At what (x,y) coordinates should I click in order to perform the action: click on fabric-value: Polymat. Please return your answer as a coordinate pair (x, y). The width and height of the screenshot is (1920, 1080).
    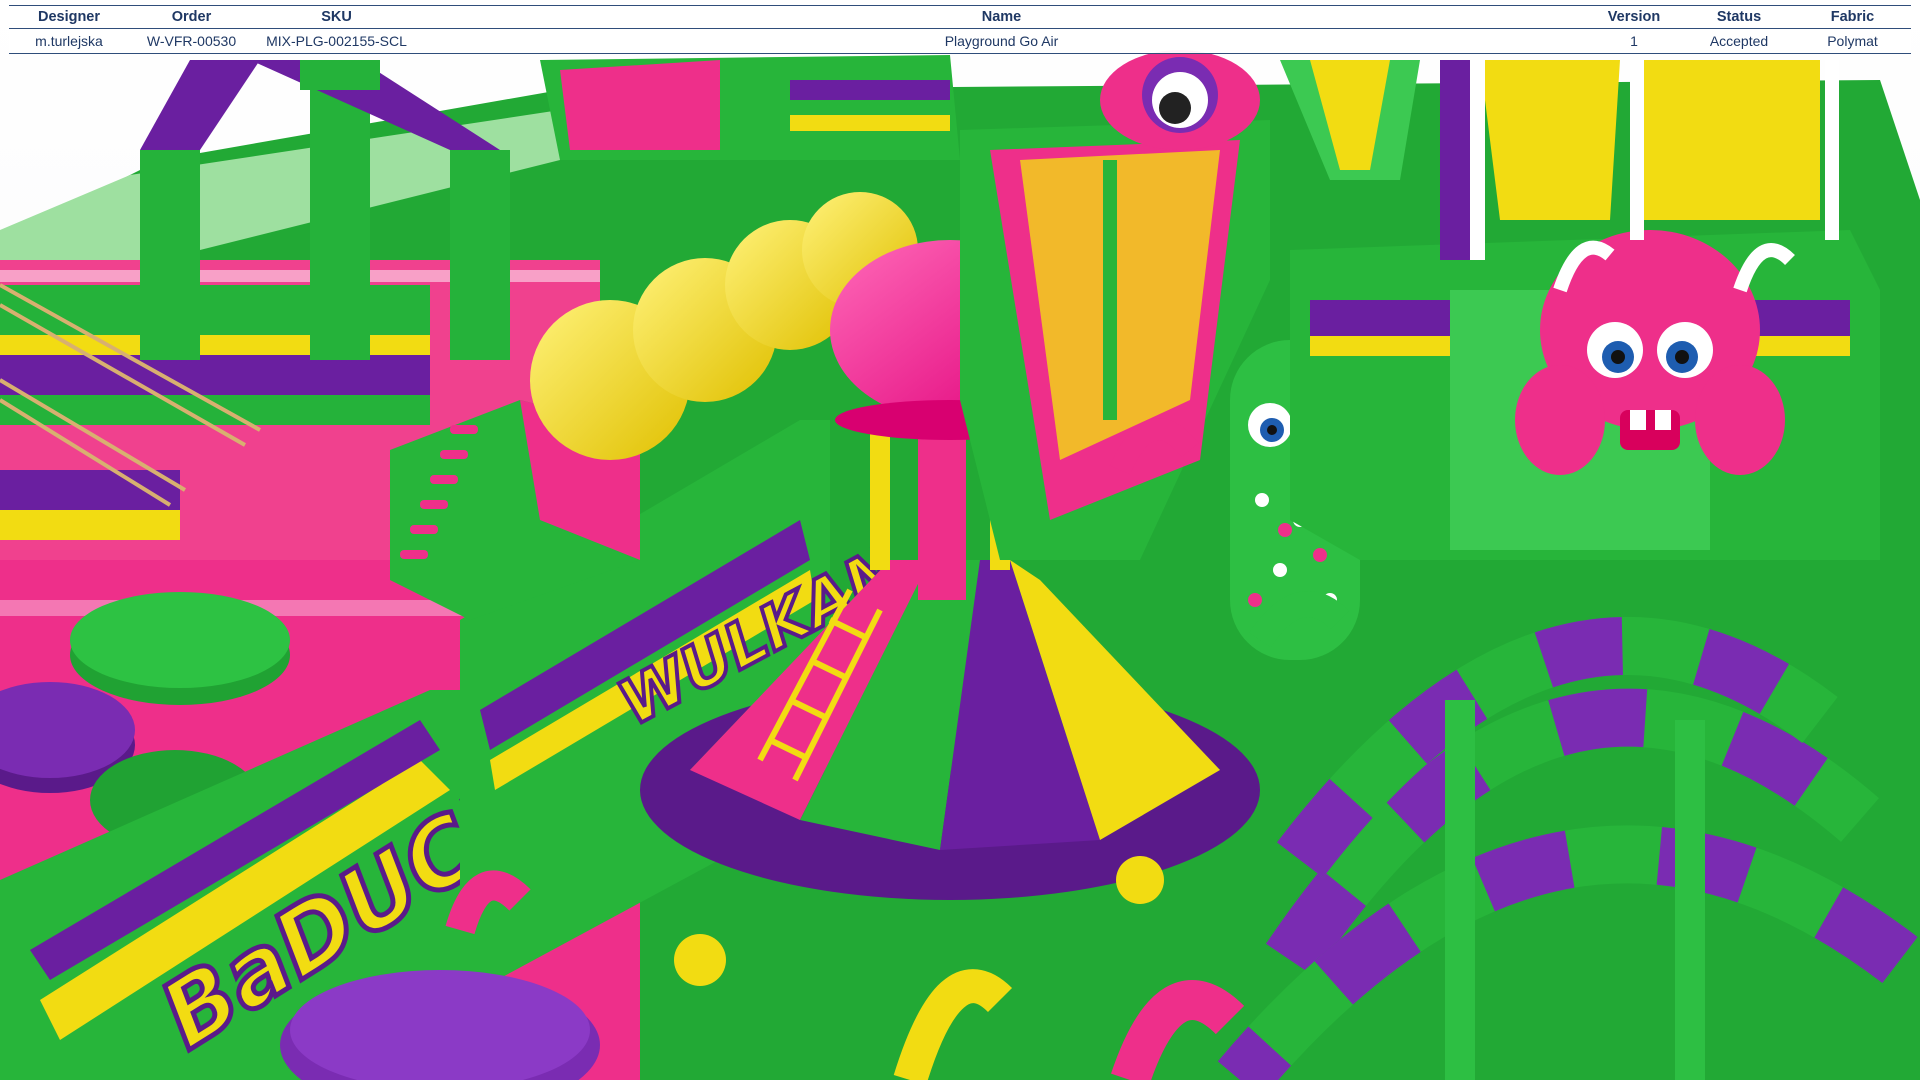
    Looking at the image, I should click on (1852, 41).